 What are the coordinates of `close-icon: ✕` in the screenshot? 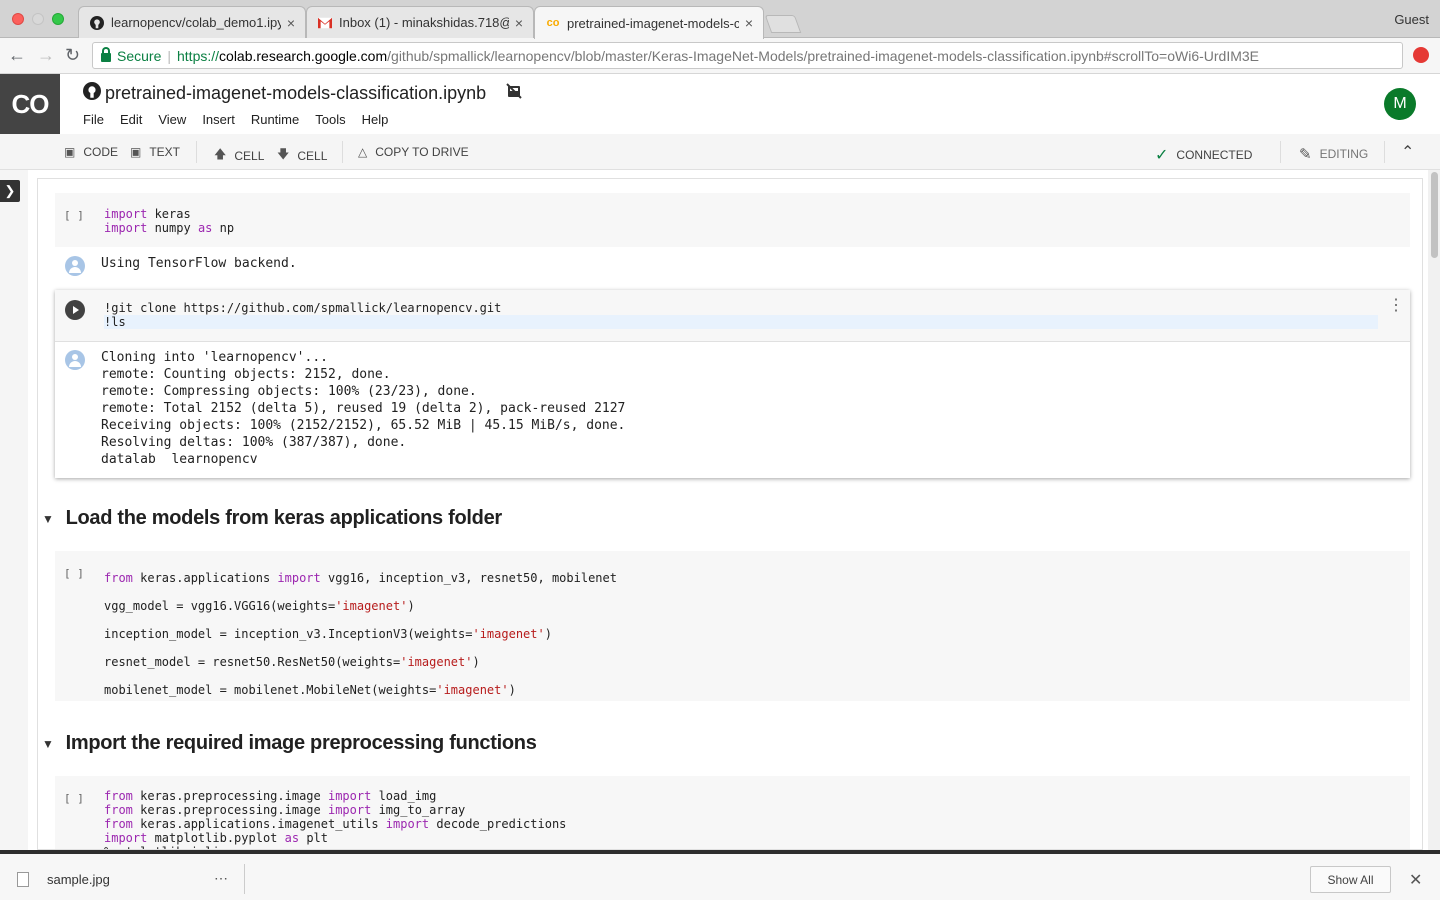 It's located at (1415, 880).